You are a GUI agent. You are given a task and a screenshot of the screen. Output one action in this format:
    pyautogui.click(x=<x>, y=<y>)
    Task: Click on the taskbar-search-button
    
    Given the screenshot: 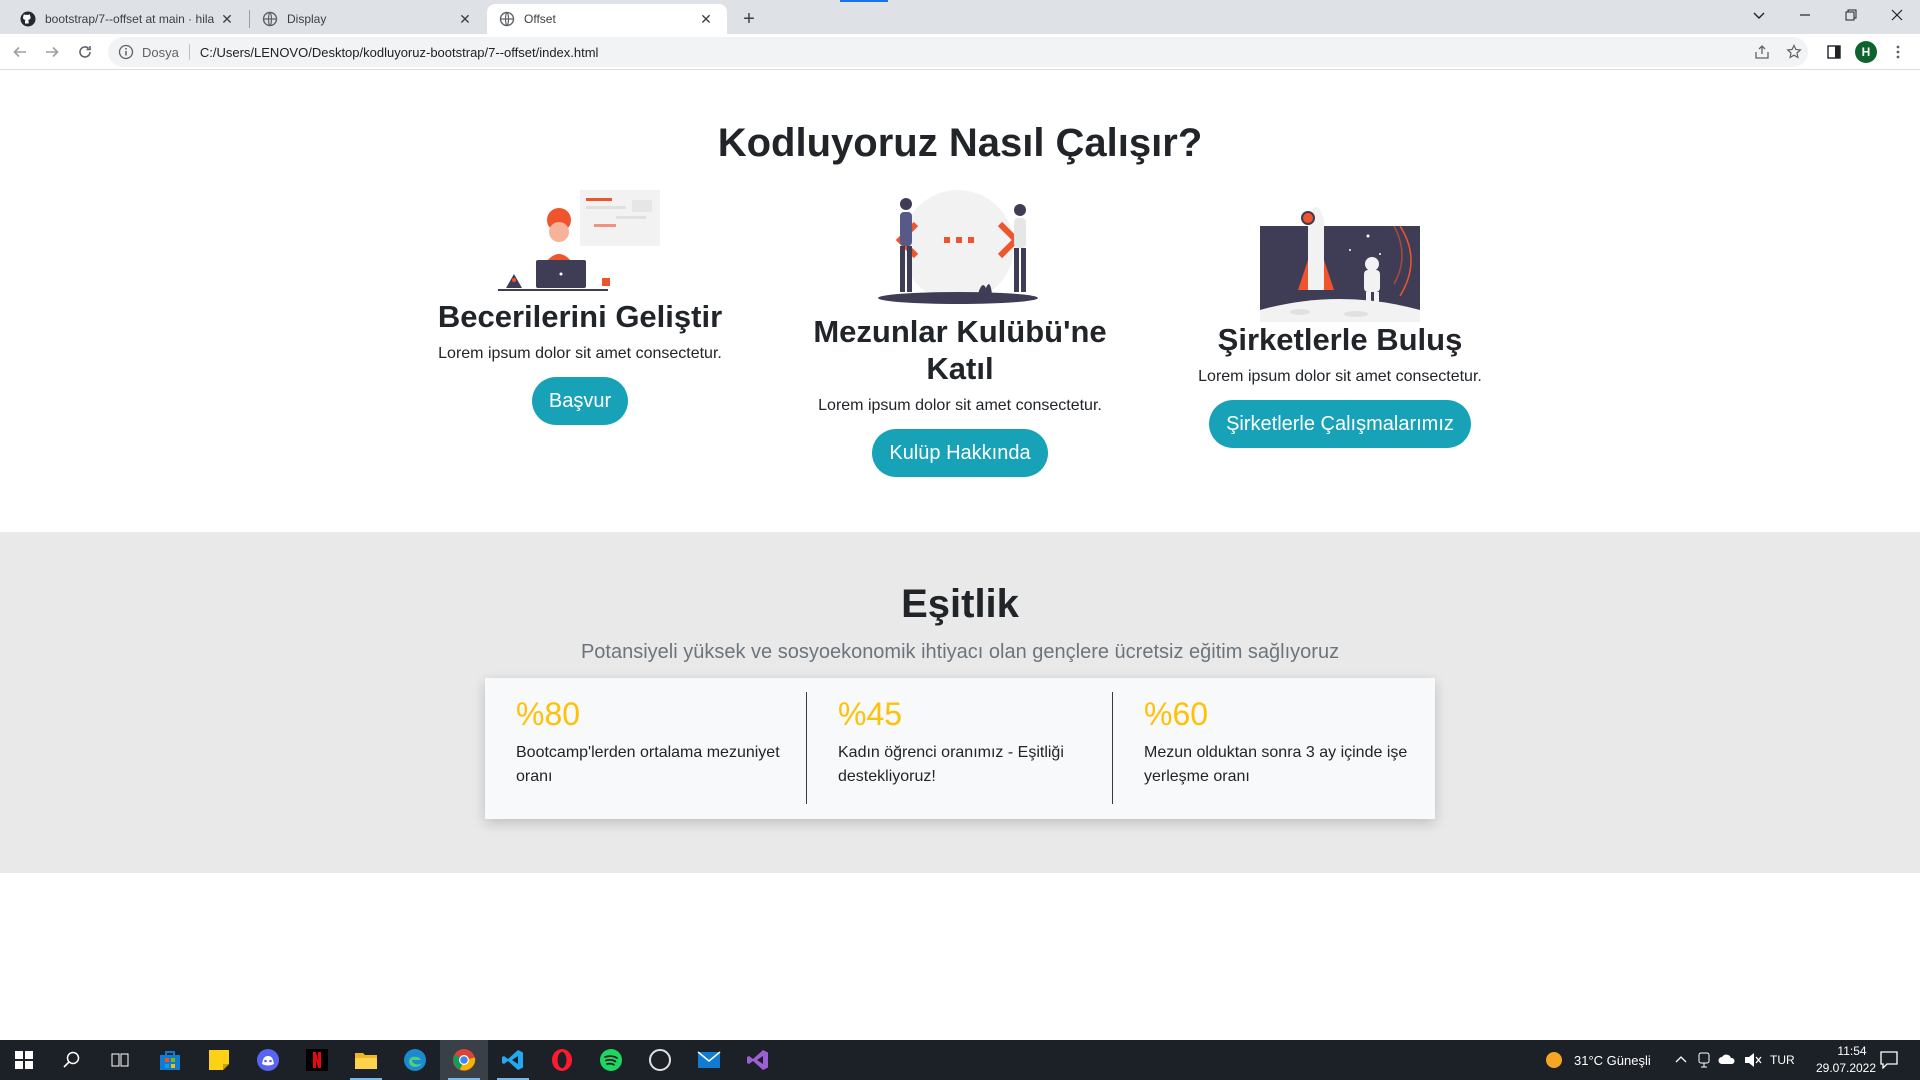 What is the action you would take?
    pyautogui.click(x=72, y=1060)
    